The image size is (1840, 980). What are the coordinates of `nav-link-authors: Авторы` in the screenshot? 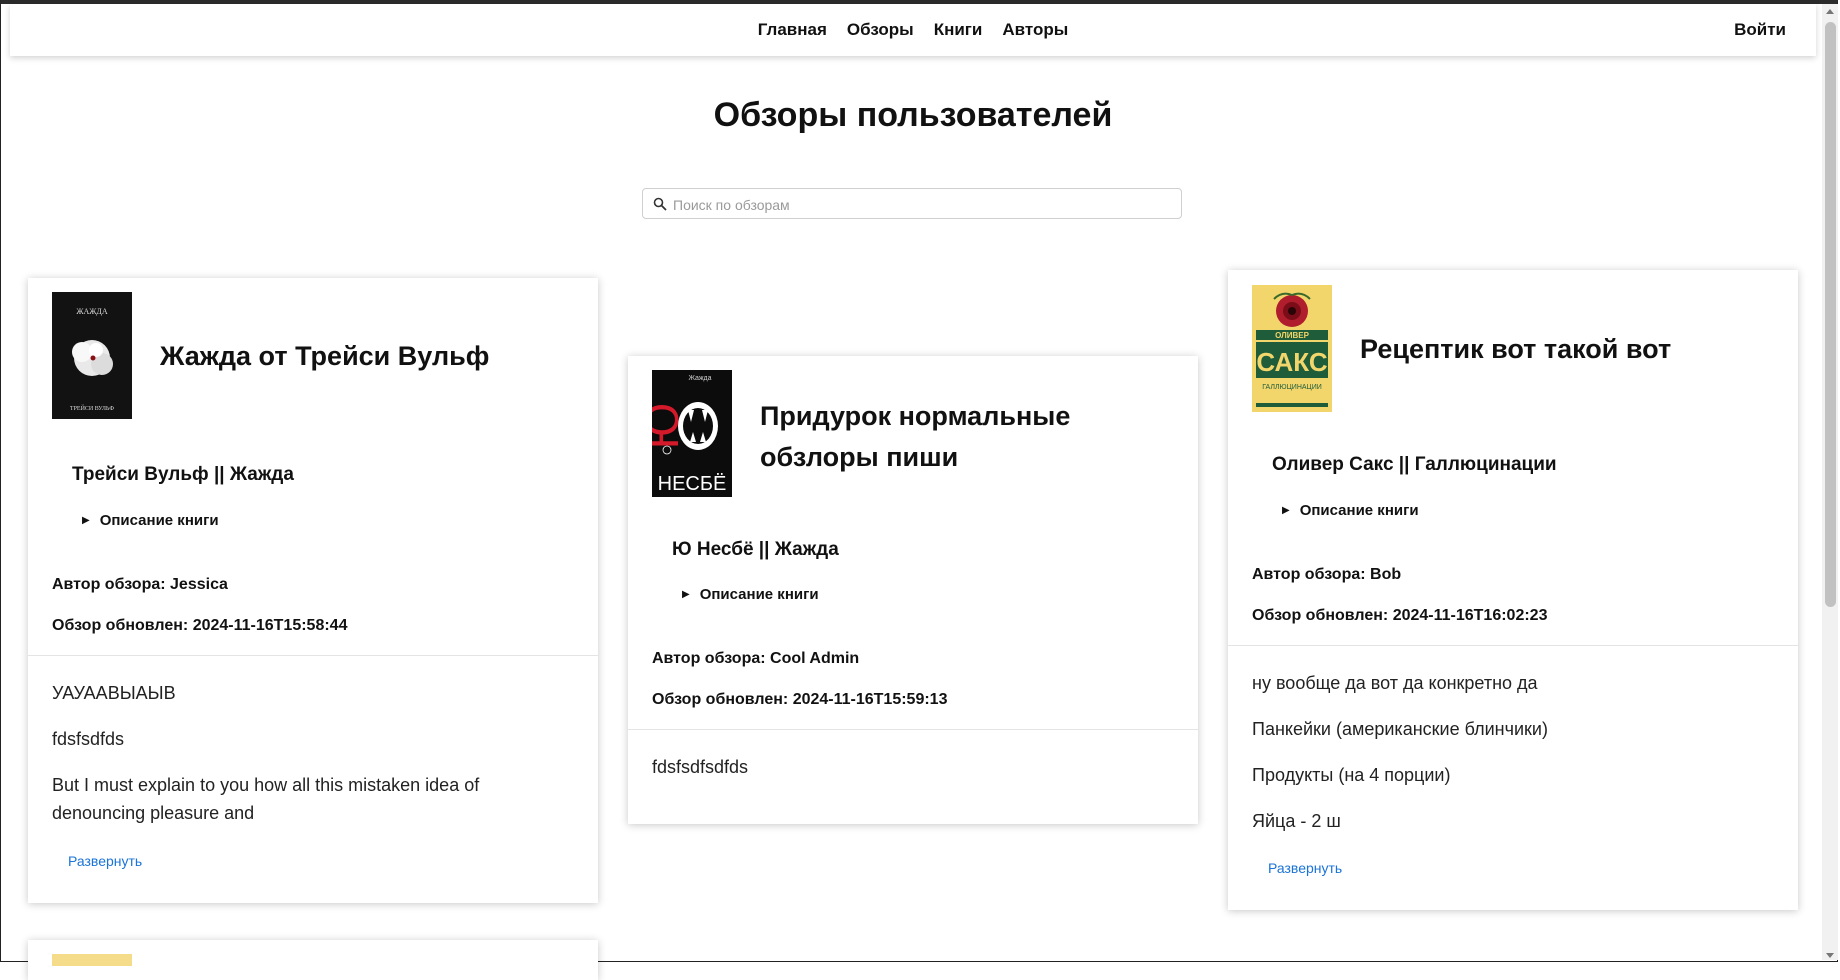 It's located at (1035, 30).